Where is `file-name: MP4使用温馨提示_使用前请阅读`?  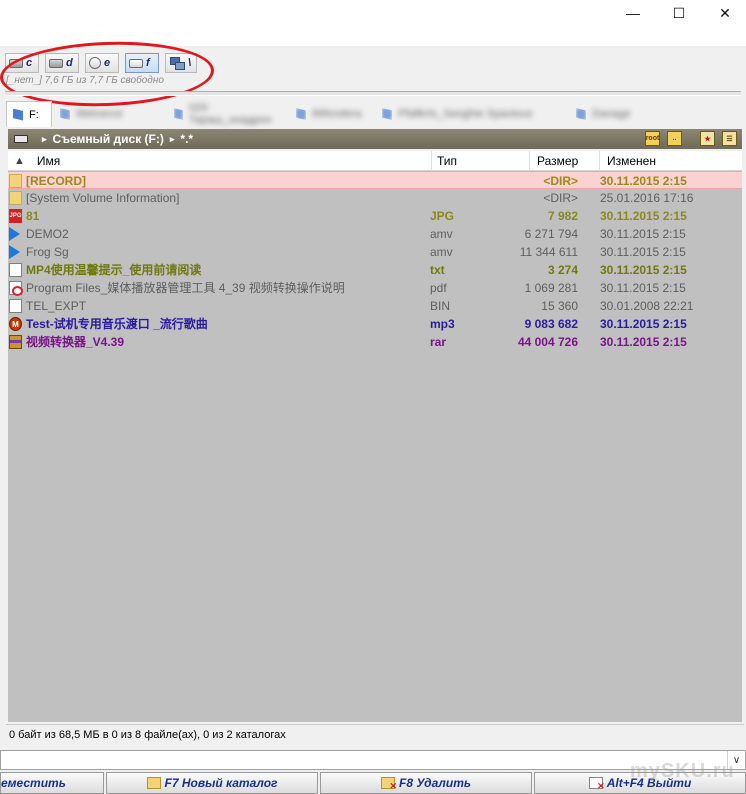 file-name: MP4使用温馨提示_使用前请阅读 is located at coordinates (114, 270).